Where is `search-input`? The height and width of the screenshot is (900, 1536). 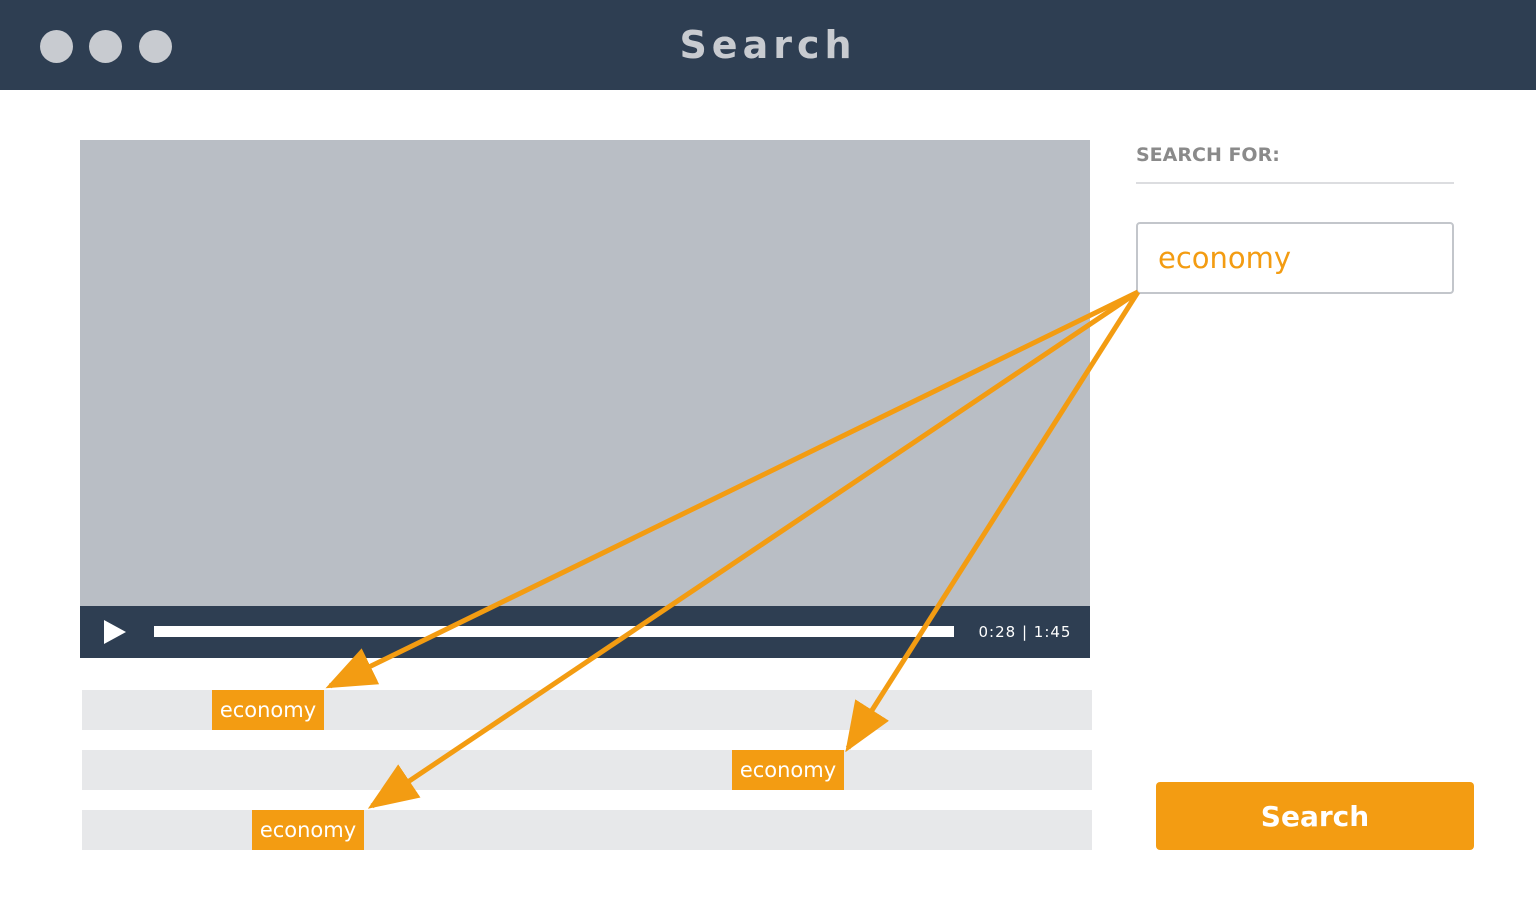
search-input is located at coordinates (1295, 258).